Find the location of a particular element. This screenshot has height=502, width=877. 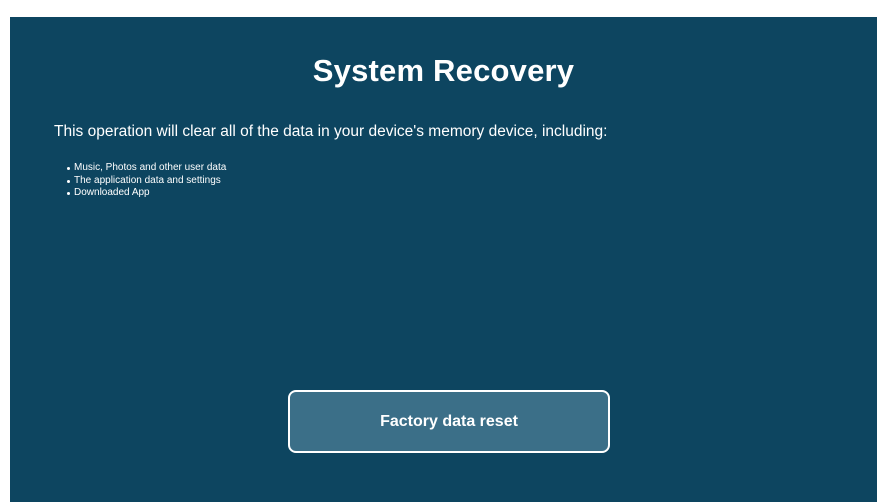

factory-data-reset-button: Factory data reset is located at coordinates (449, 421).